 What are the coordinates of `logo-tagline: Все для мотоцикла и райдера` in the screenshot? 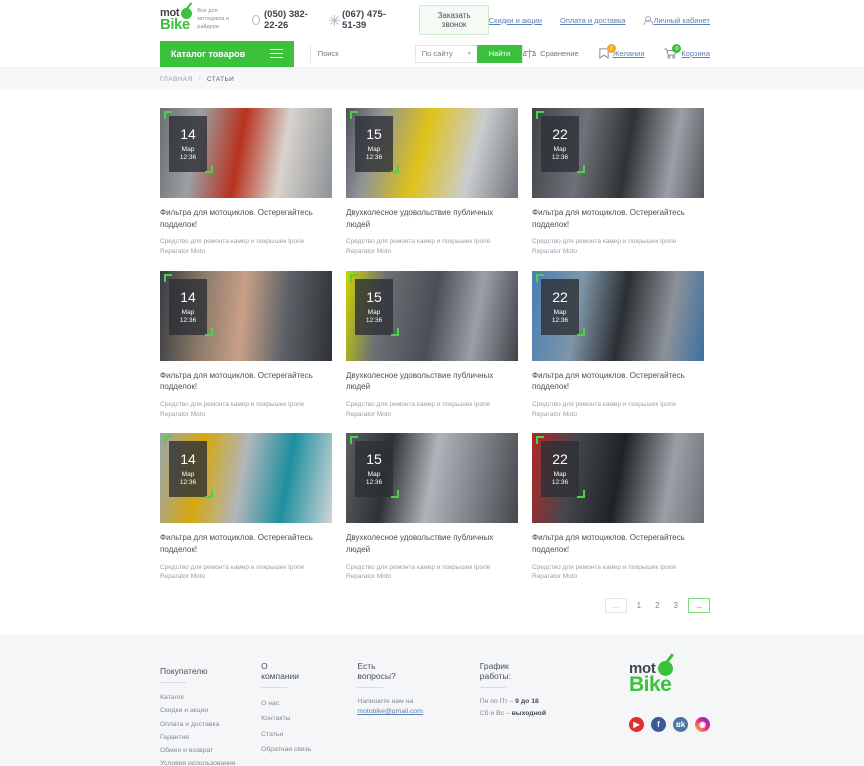 It's located at (213, 19).